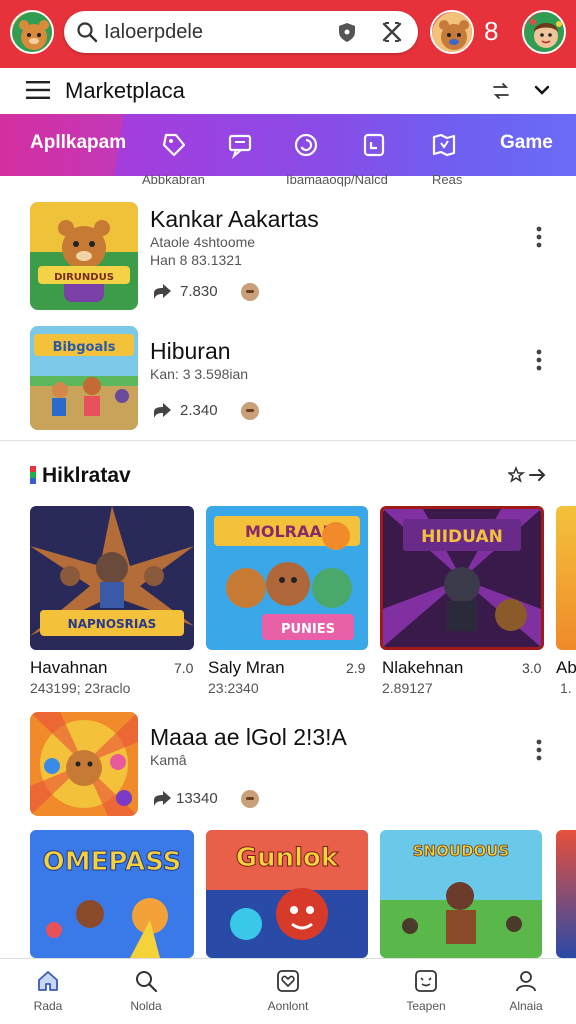  What do you see at coordinates (199, 374) in the screenshot?
I see `app-subtitle: Kan: 3 3.598ian` at bounding box center [199, 374].